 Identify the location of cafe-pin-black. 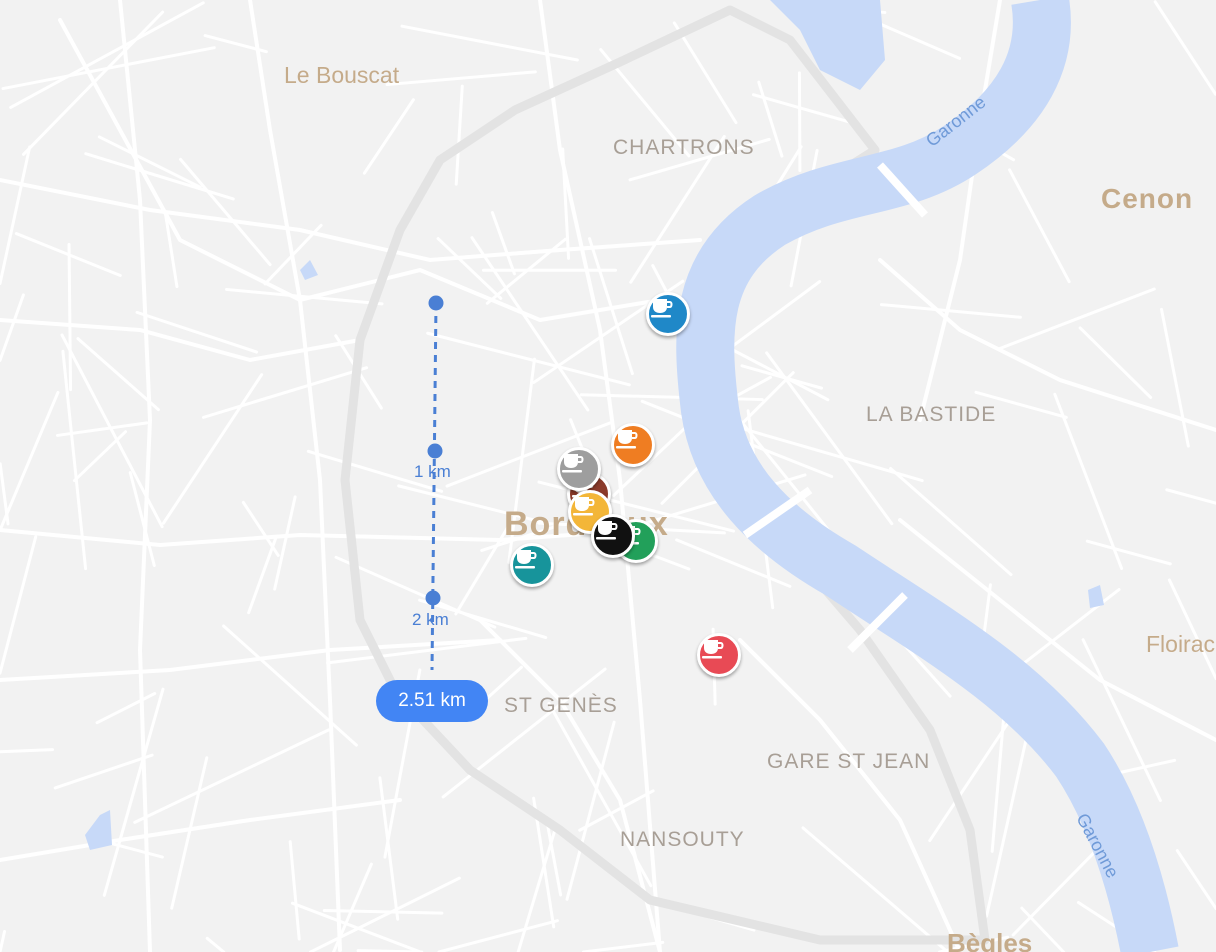
(613, 536).